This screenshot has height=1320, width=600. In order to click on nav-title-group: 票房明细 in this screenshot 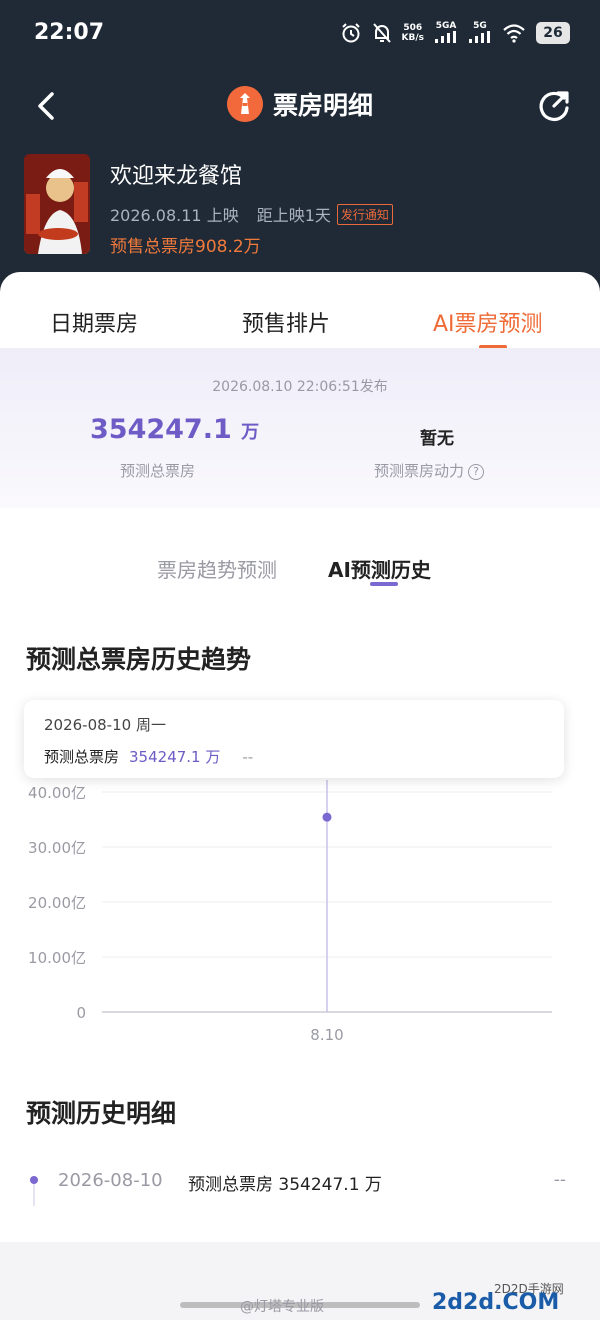, I will do `click(300, 104)`.